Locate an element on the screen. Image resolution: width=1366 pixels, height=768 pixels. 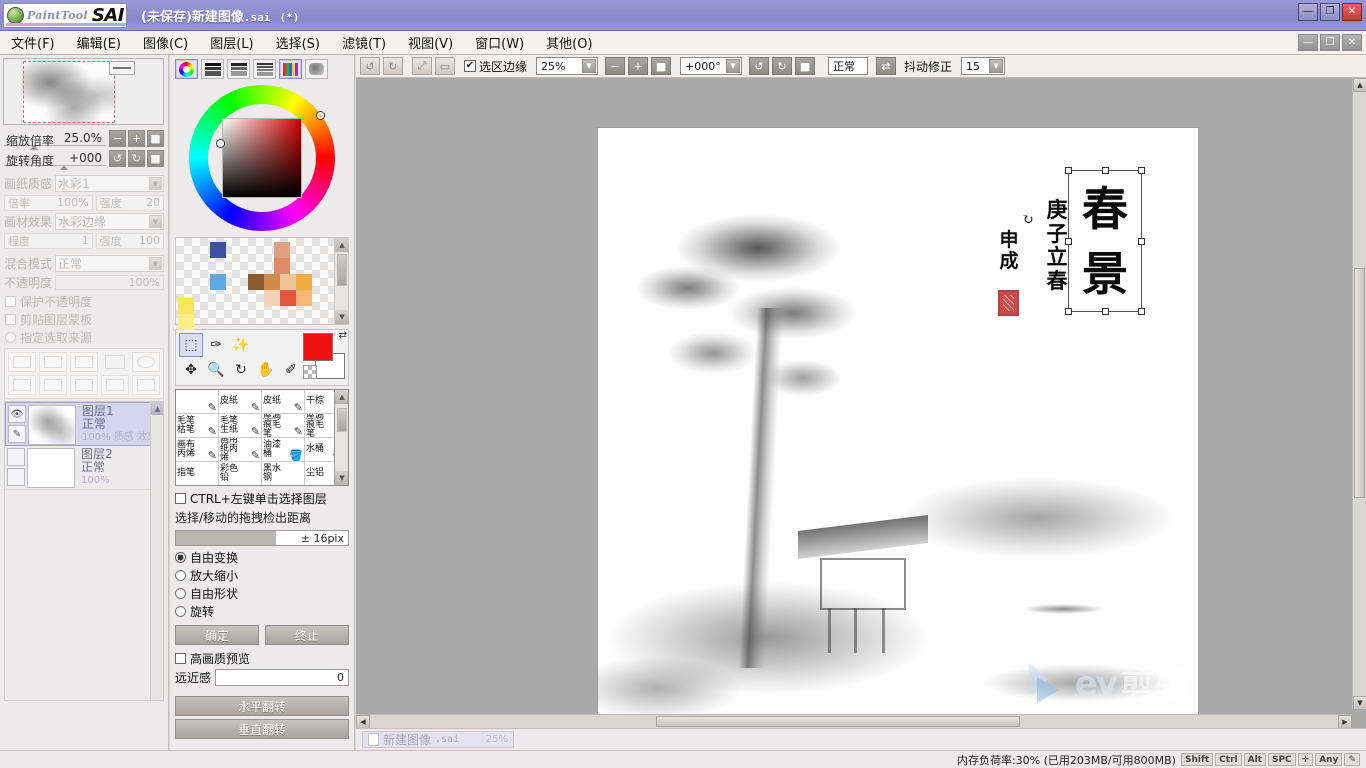
redo-icon: ↻ is located at coordinates (393, 66).